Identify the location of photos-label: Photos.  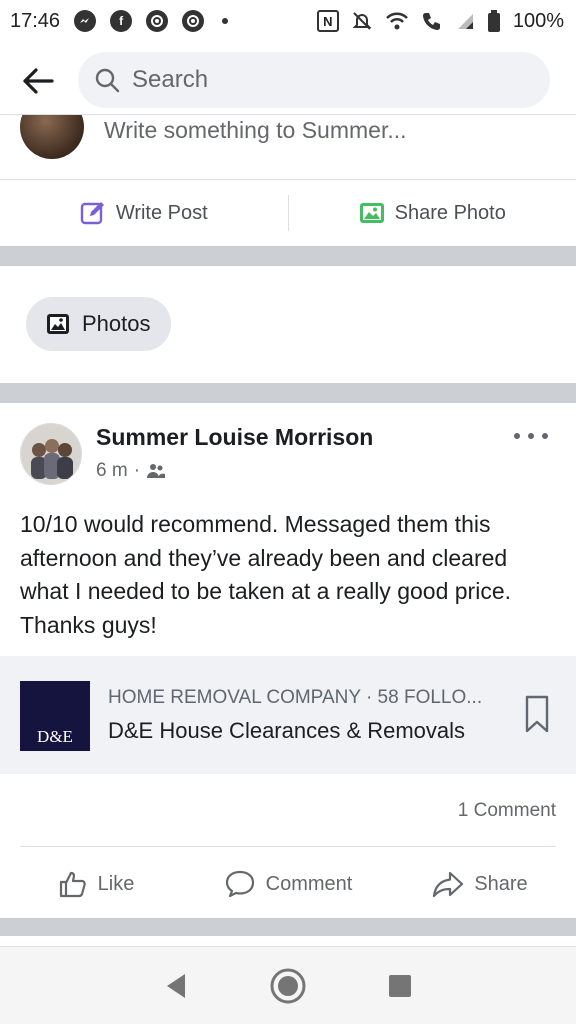
(116, 323).